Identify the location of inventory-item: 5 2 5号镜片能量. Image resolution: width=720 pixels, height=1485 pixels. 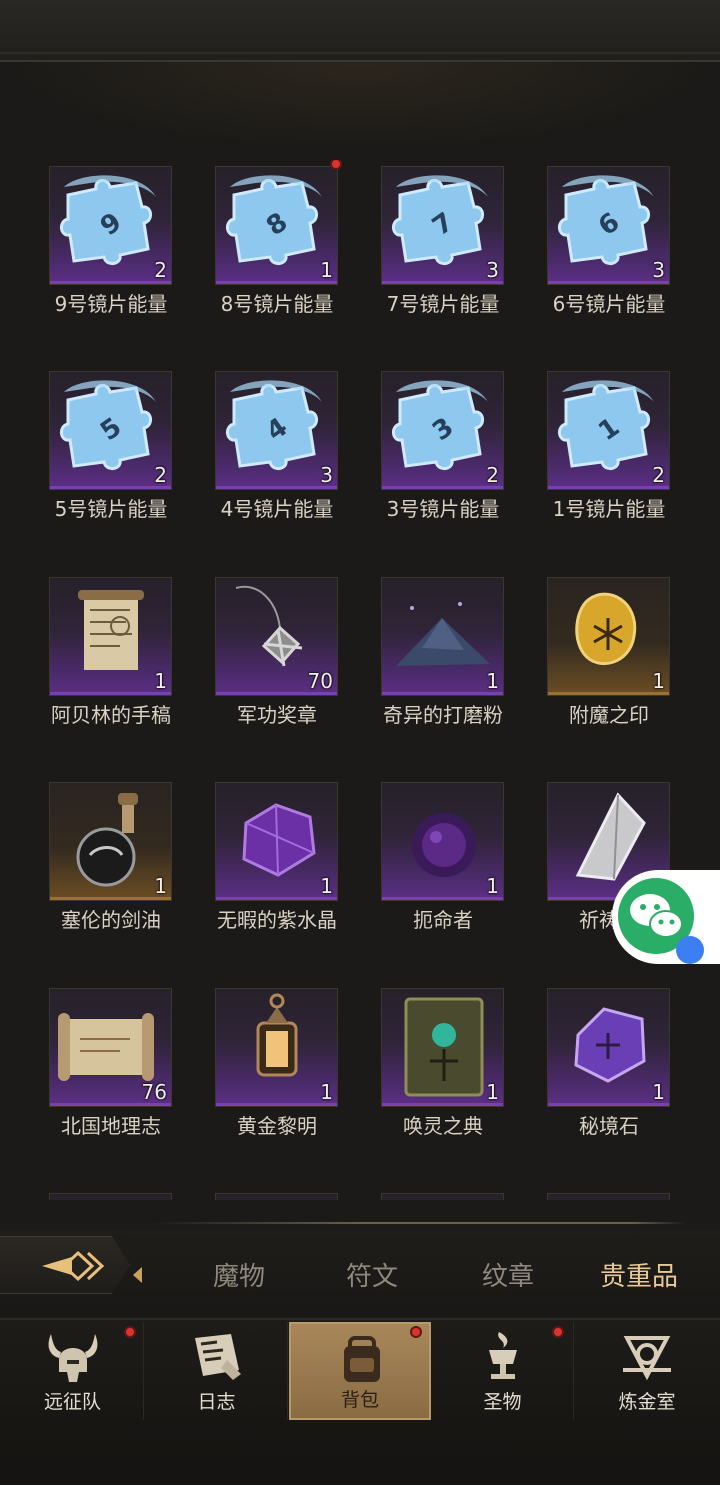
(86, 455).